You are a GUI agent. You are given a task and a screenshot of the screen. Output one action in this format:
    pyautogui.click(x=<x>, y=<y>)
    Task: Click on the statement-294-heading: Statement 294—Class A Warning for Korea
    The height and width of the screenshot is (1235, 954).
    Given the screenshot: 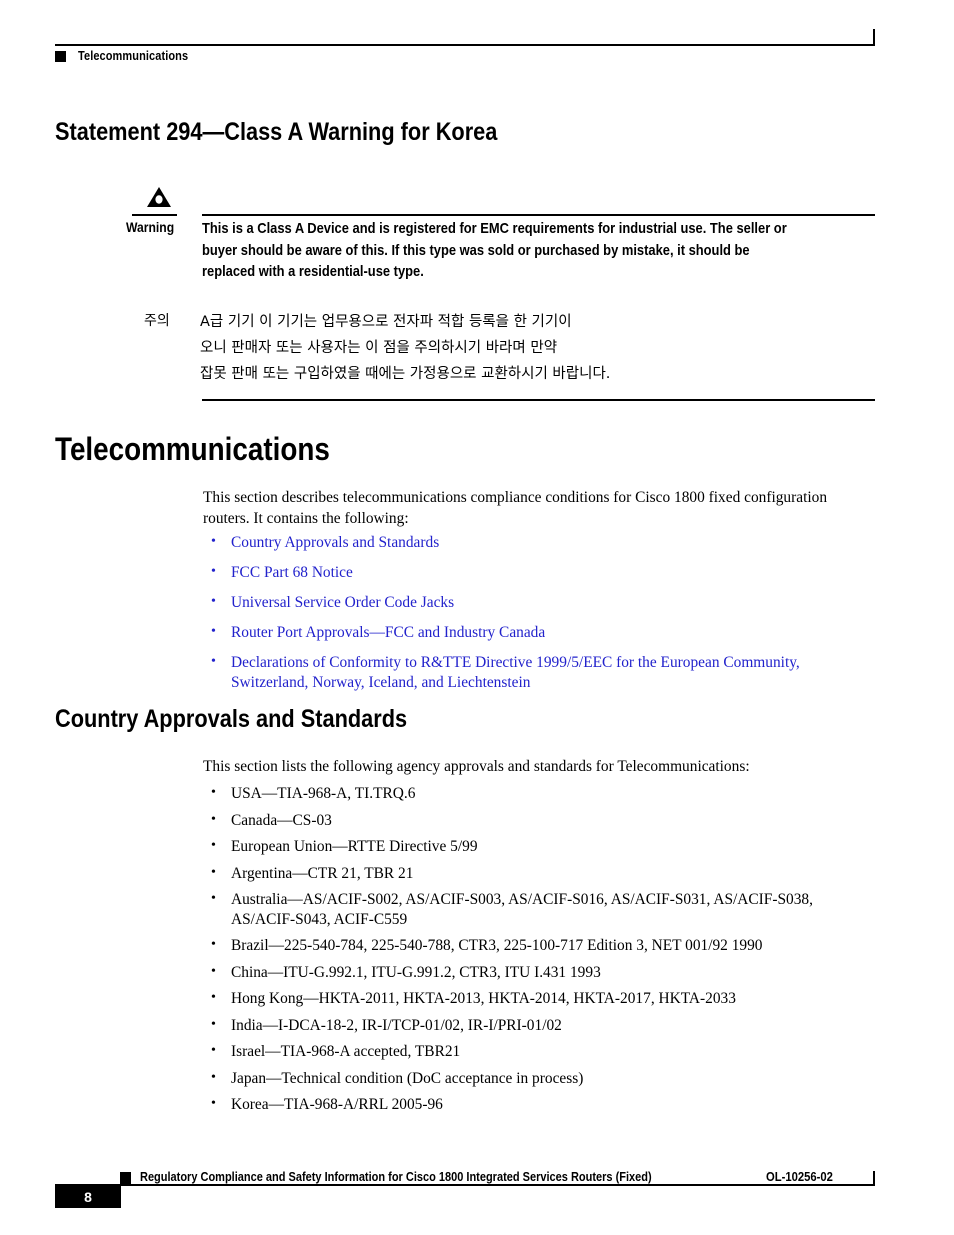 What is the action you would take?
    pyautogui.click(x=276, y=132)
    